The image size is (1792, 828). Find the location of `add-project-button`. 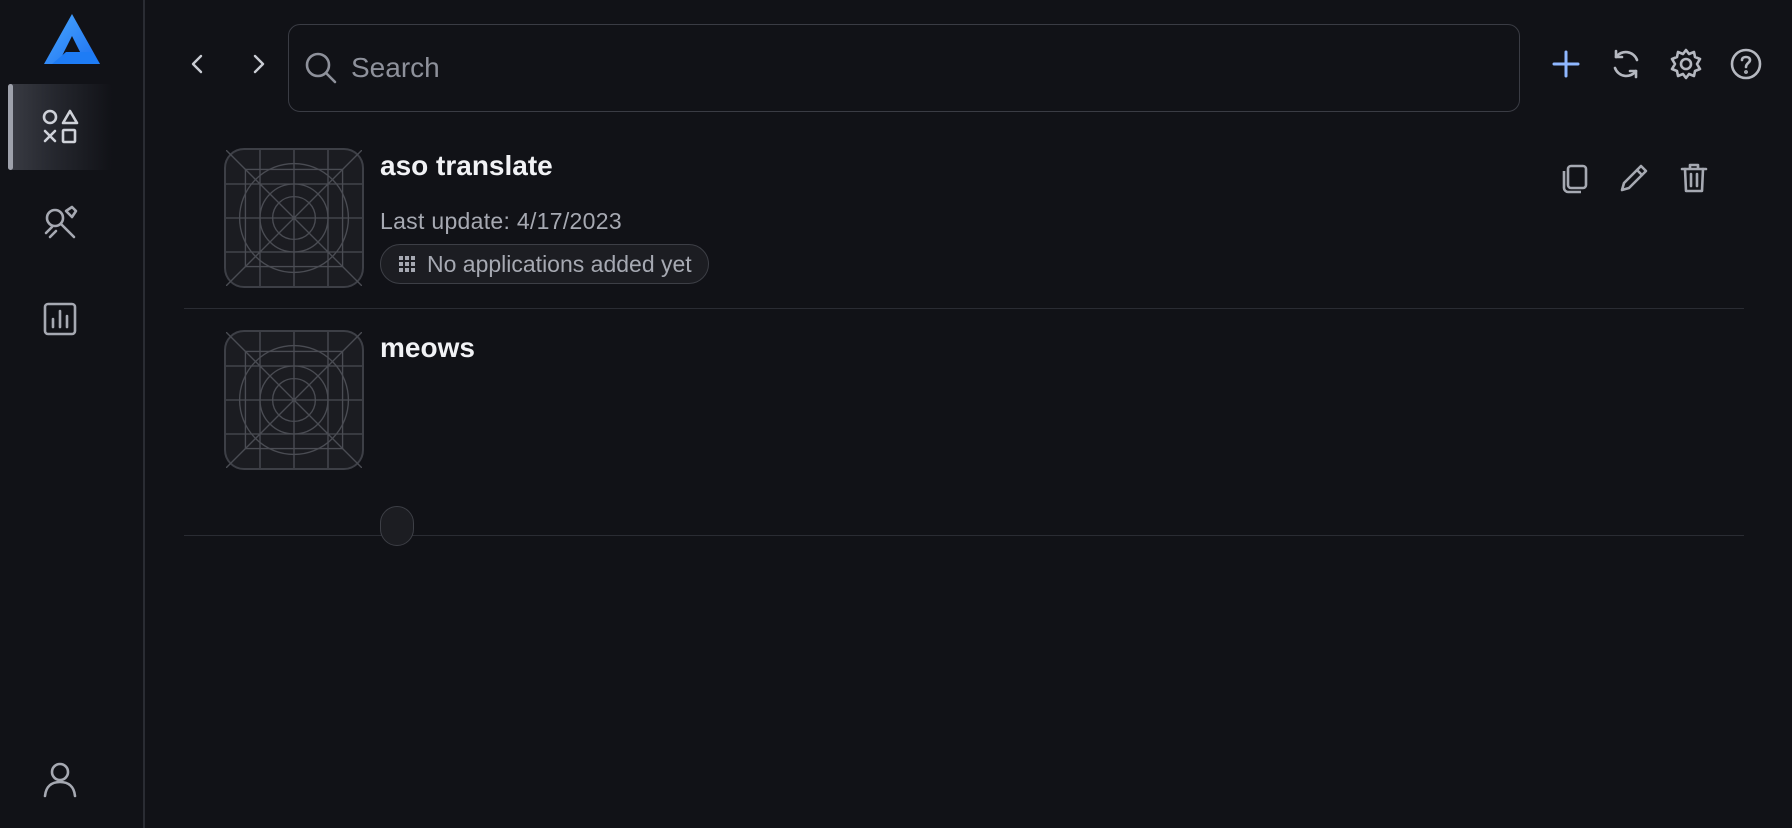

add-project-button is located at coordinates (1566, 64).